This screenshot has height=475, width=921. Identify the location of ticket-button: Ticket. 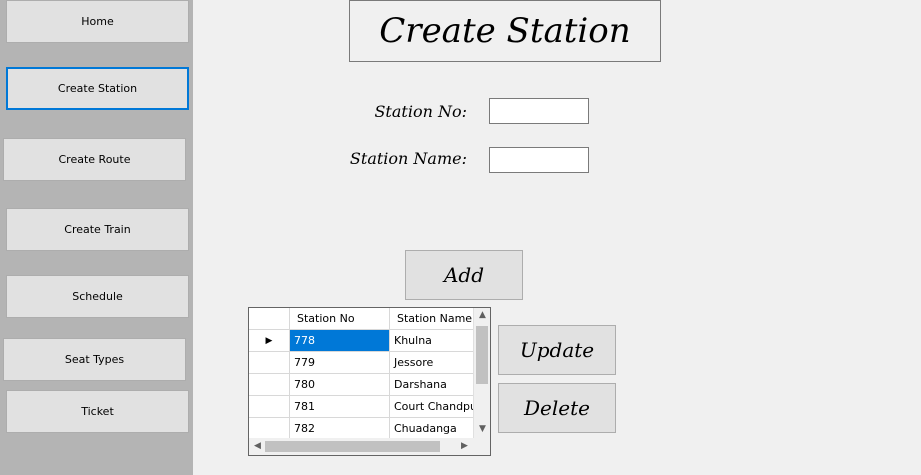
(97, 411).